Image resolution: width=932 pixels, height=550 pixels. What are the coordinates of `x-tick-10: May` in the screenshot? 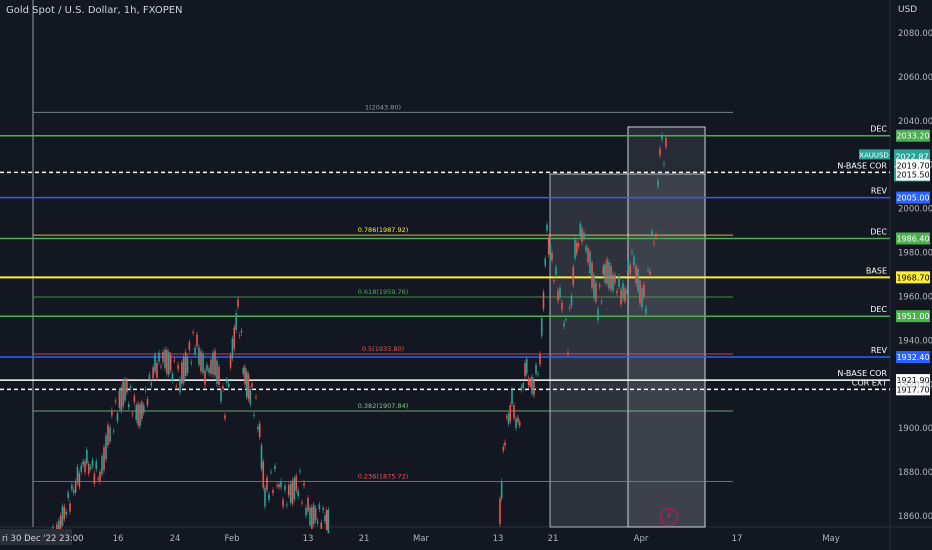 It's located at (831, 539).